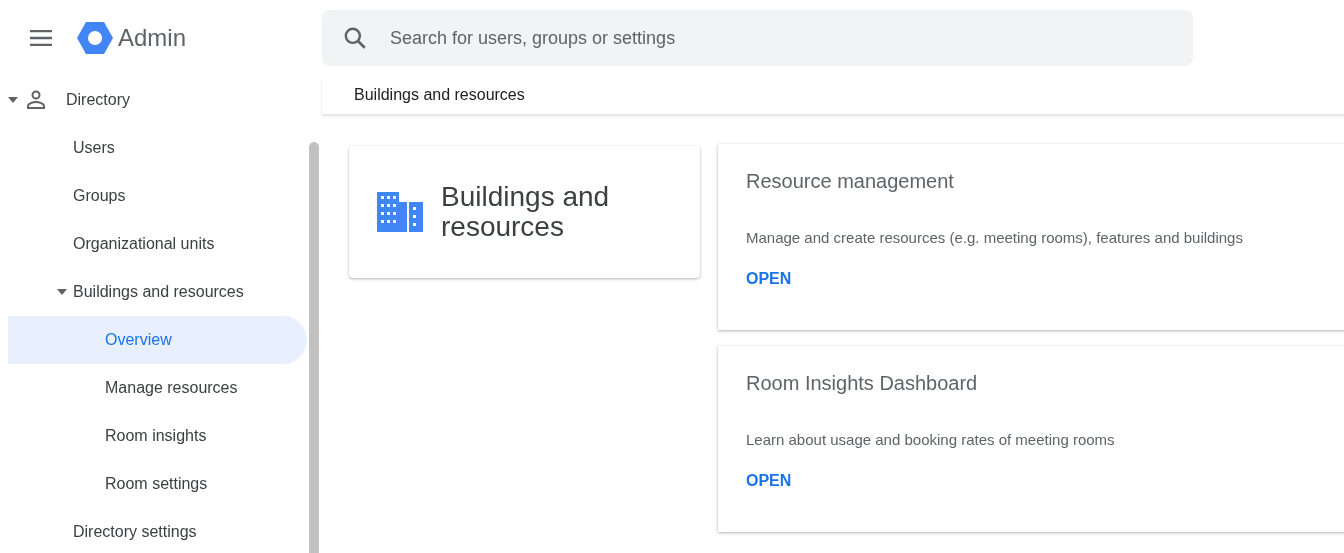 The image size is (1344, 553). Describe the element at coordinates (36, 100) in the screenshot. I see `person-icon` at that location.